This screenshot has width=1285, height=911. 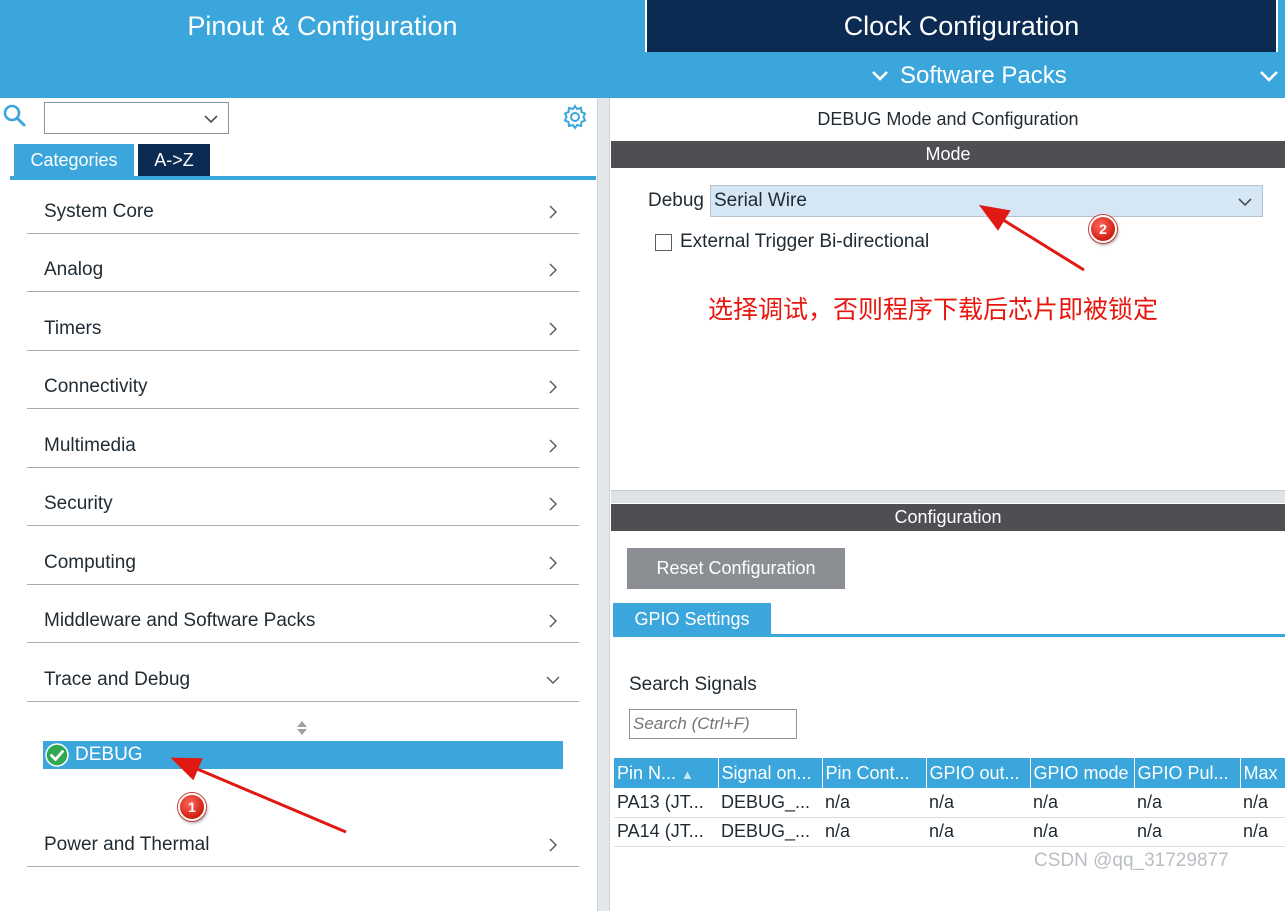 What do you see at coordinates (968, 76) in the screenshot?
I see `software-packs-menu: Software Packs` at bounding box center [968, 76].